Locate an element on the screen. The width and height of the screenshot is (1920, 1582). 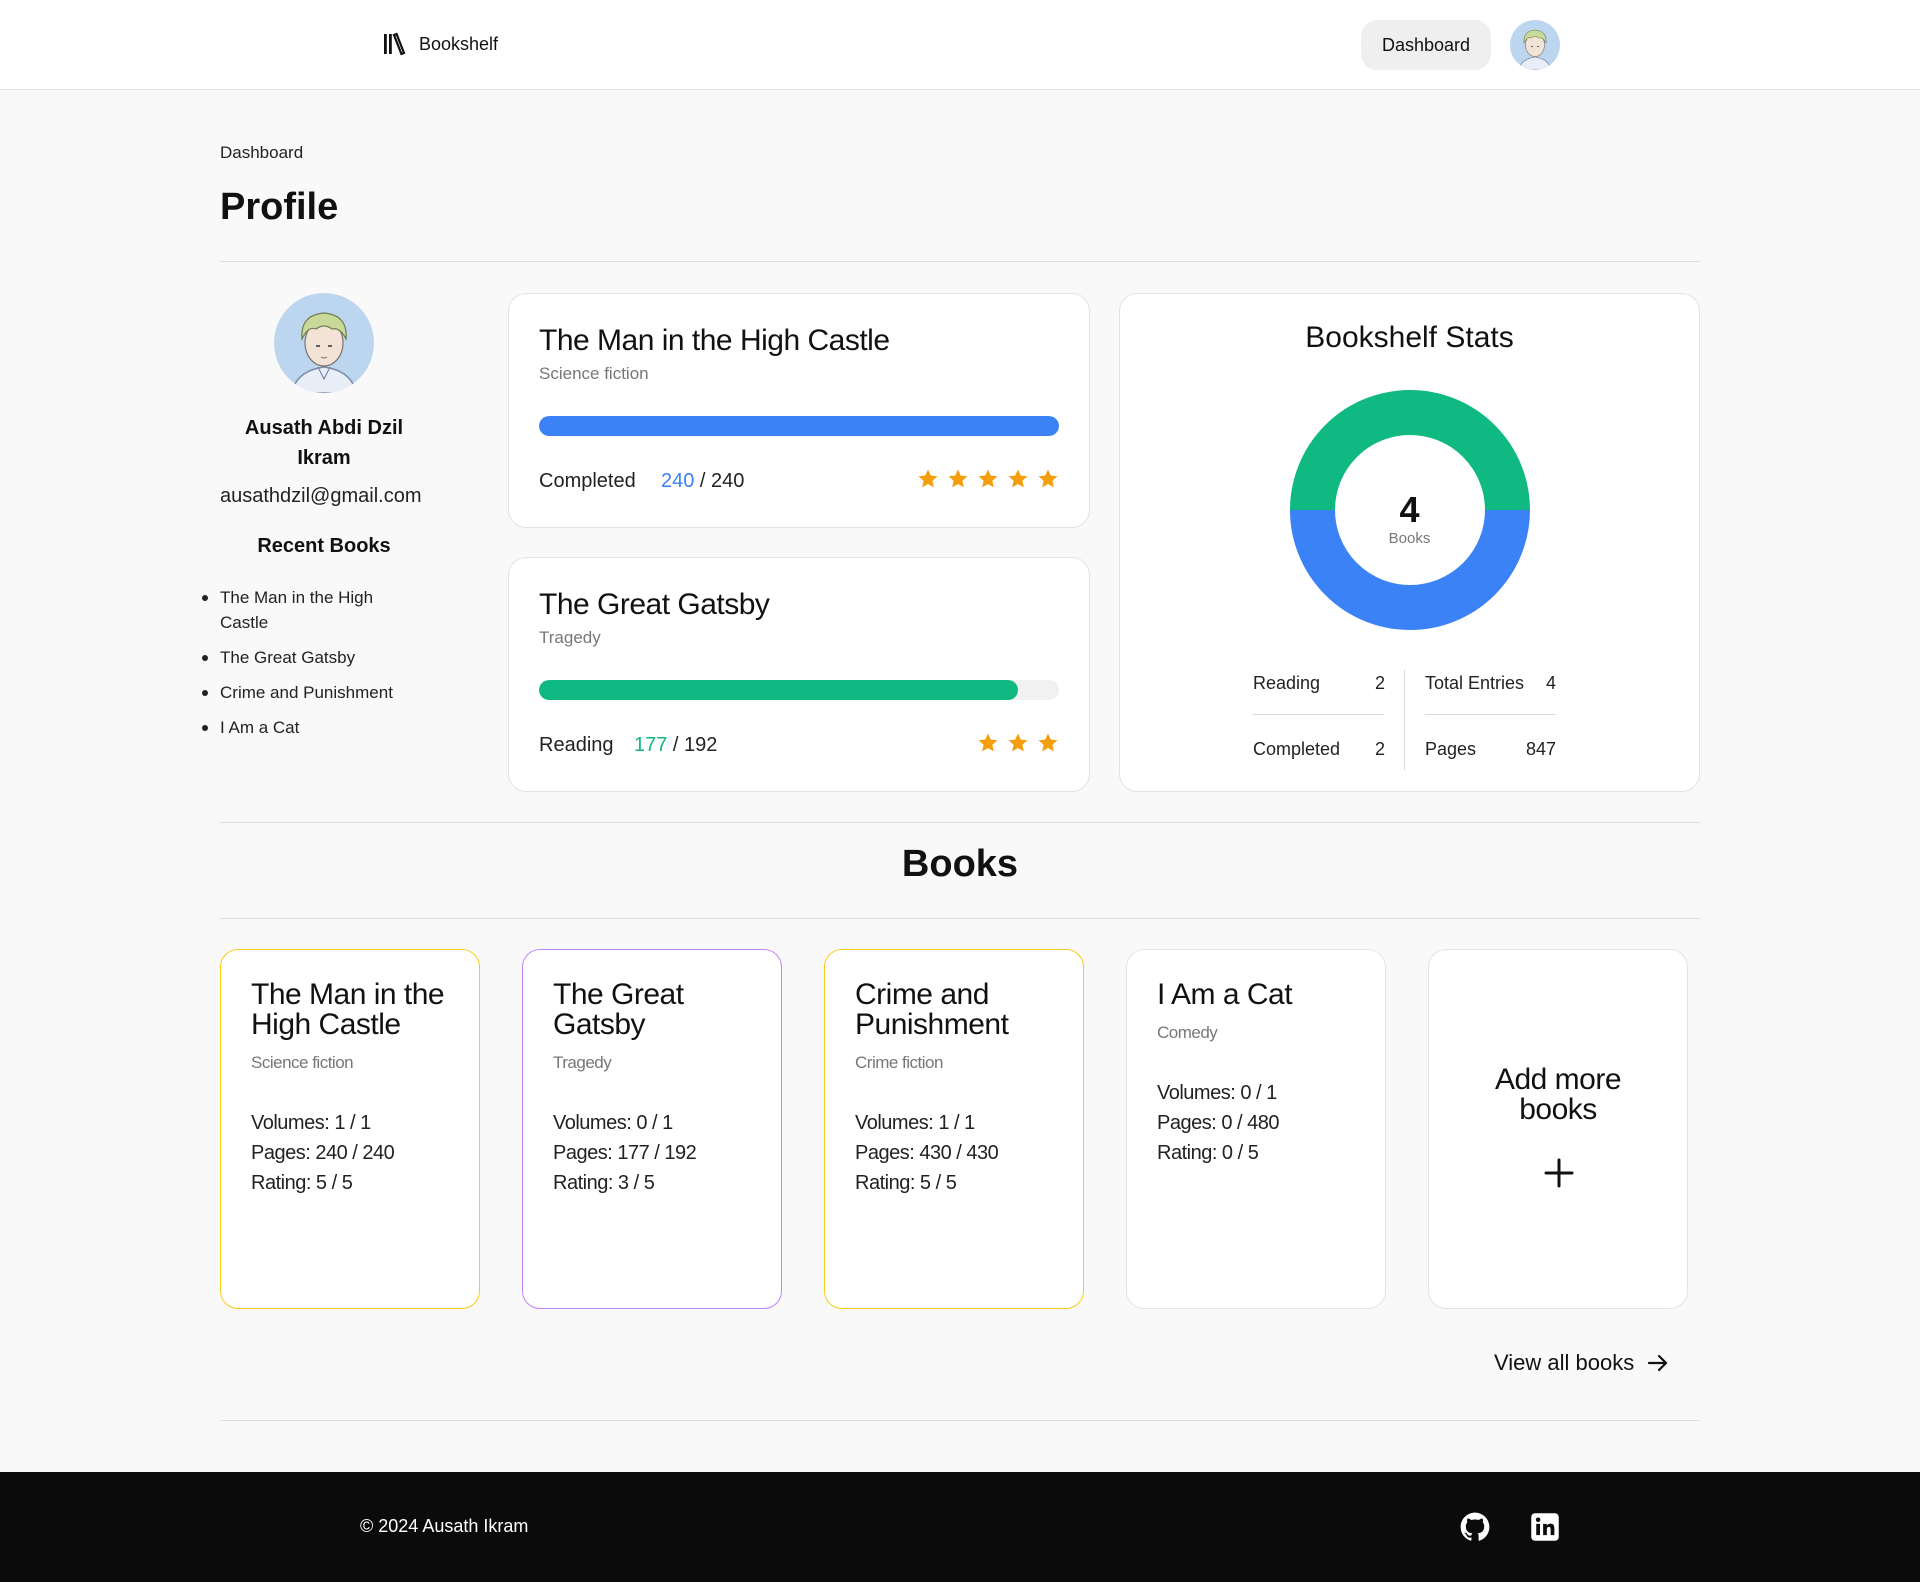
github-icon is located at coordinates (1475, 1526).